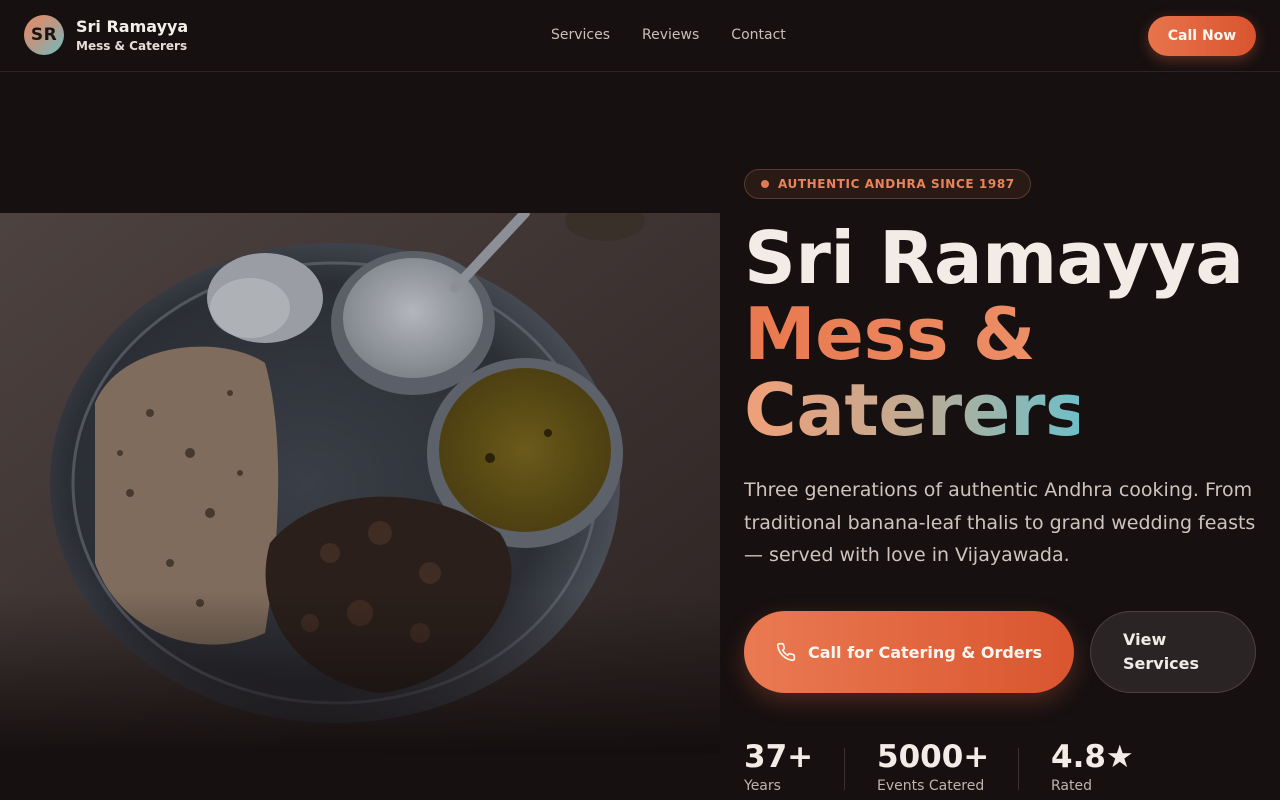  I want to click on phone-icon, so click(786, 652).